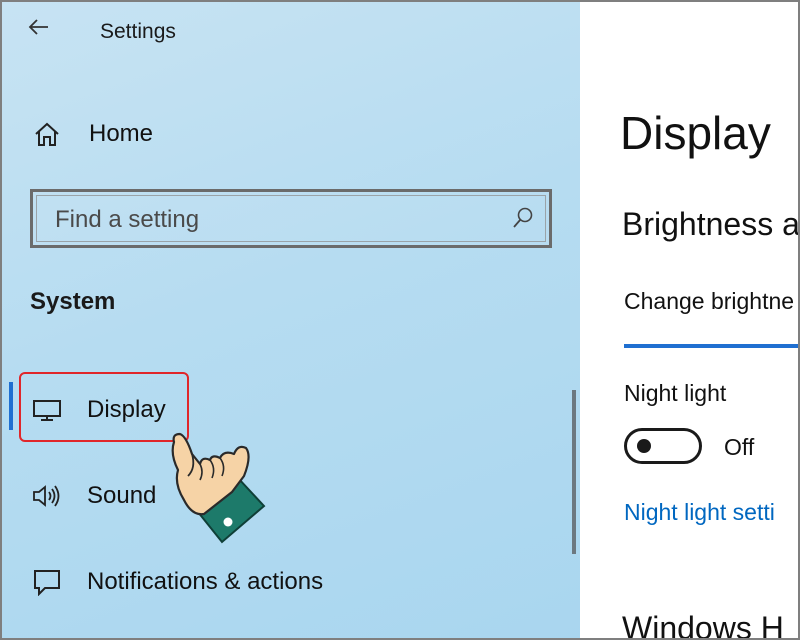 Image resolution: width=800 pixels, height=640 pixels. I want to click on sidebar-item-sound: Sound, so click(282, 496).